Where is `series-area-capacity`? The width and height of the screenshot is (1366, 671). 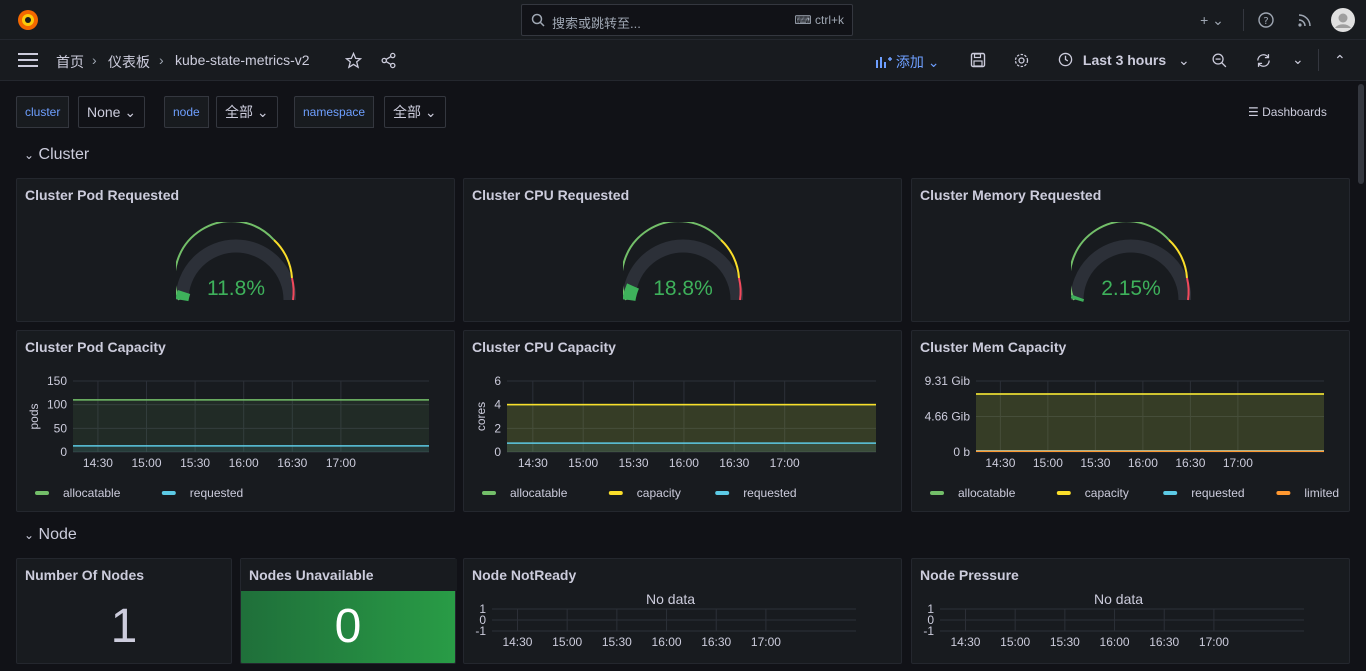
series-area-capacity is located at coordinates (1150, 423).